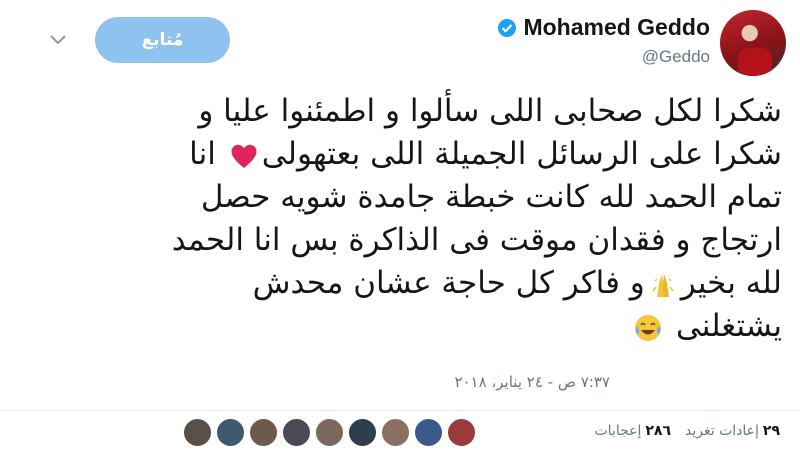  I want to click on verified-badge-icon, so click(507, 28).